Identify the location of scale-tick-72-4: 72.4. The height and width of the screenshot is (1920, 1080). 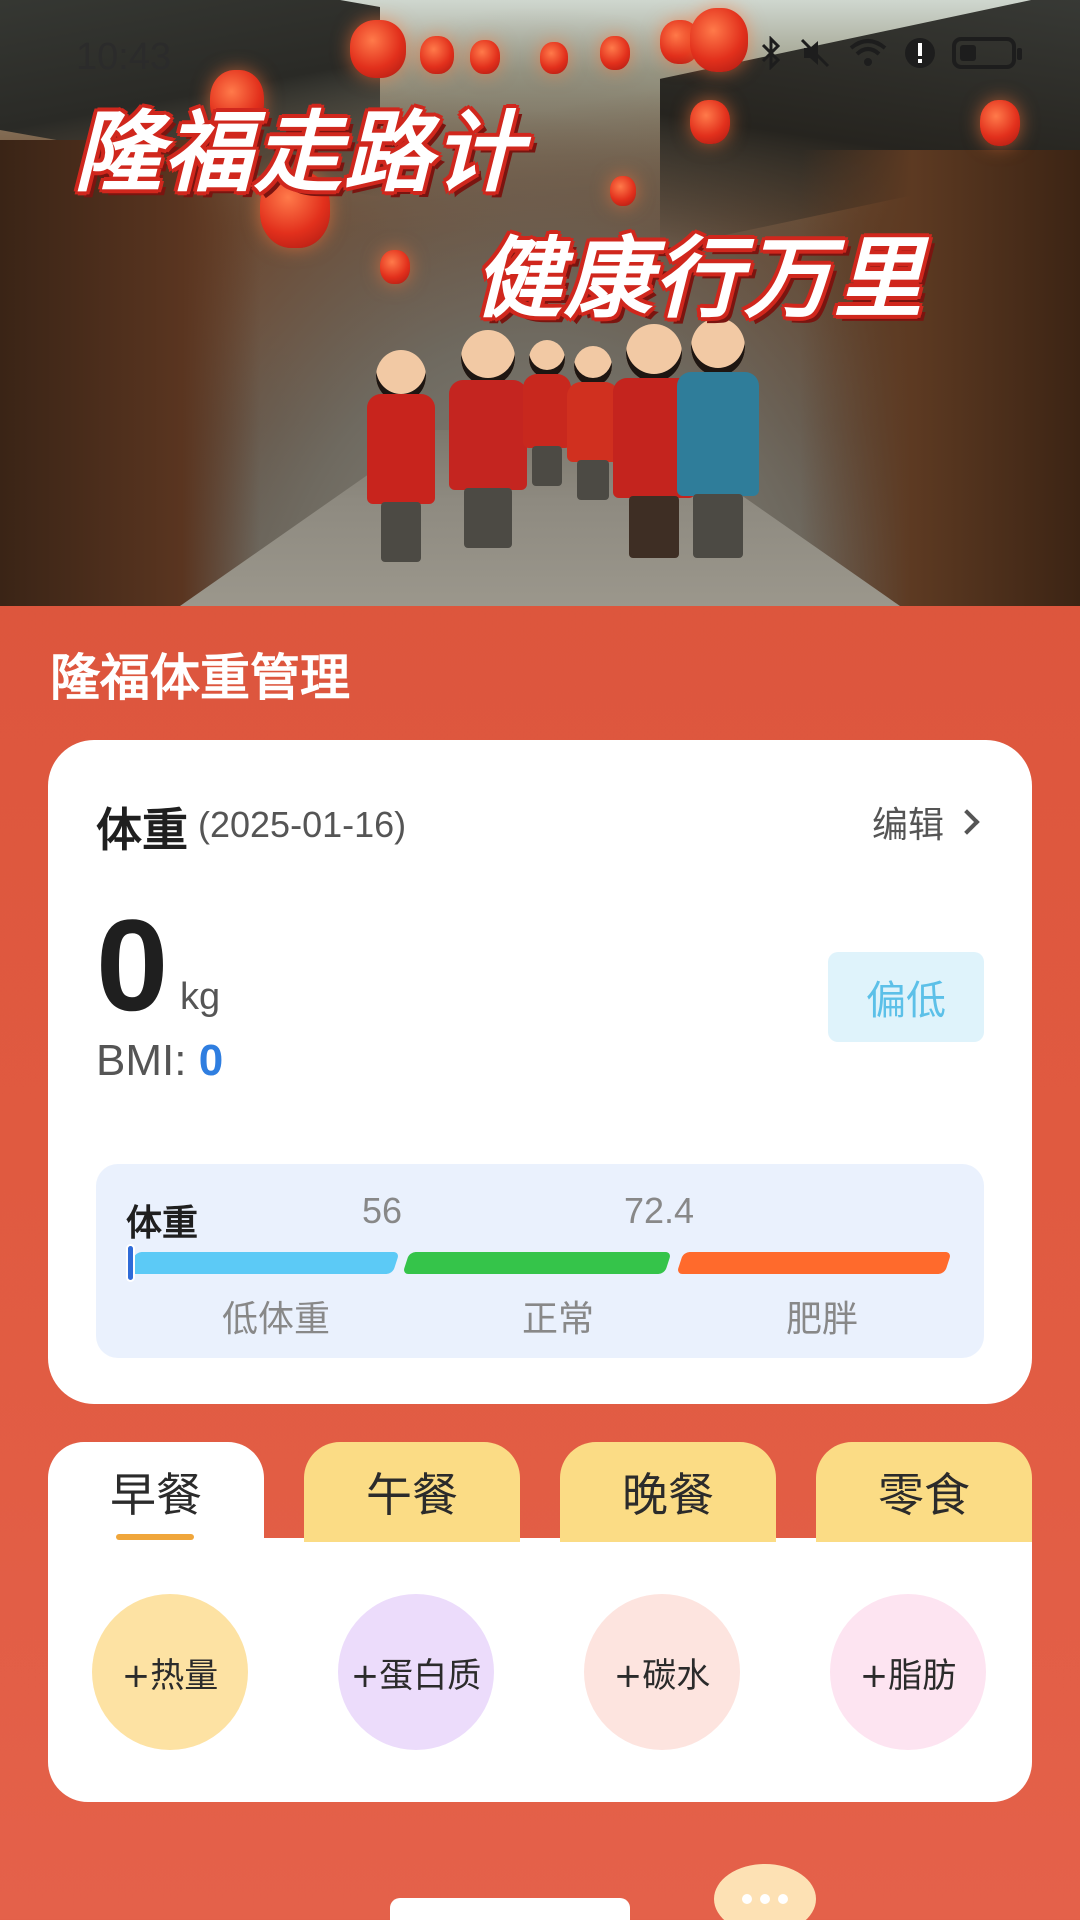
(659, 1210).